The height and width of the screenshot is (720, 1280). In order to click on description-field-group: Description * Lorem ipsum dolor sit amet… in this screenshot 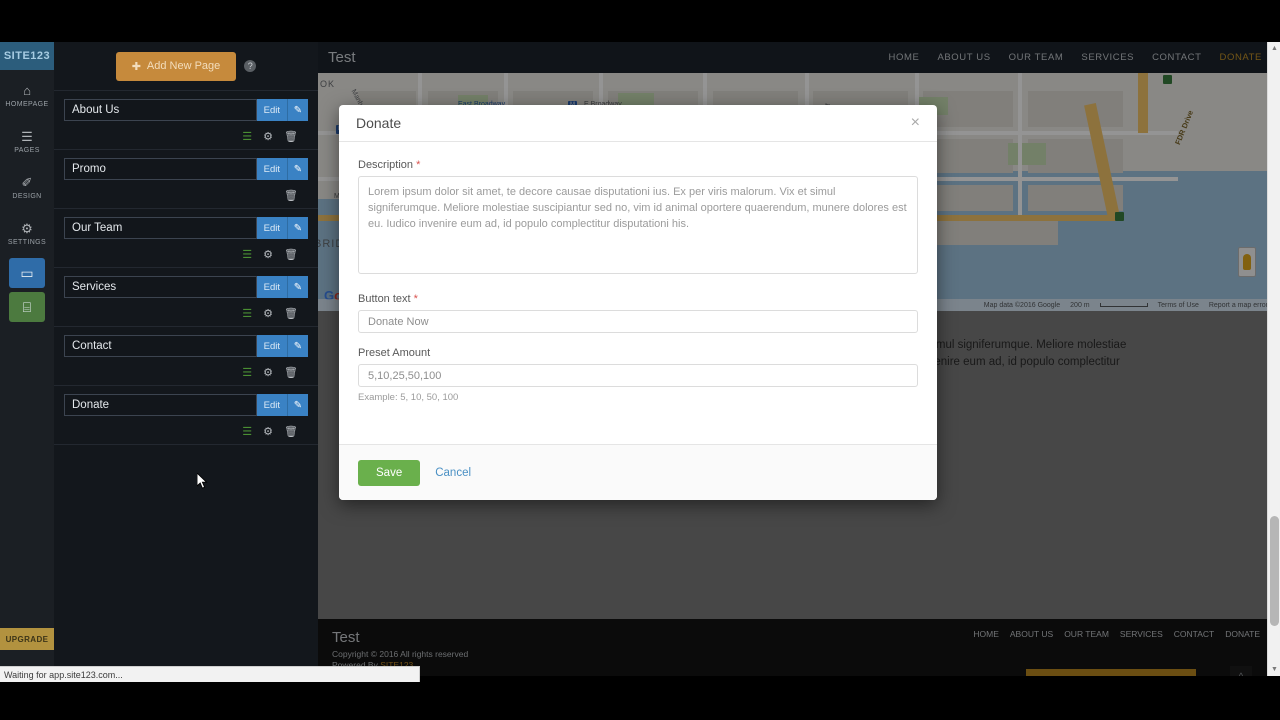, I will do `click(638, 219)`.